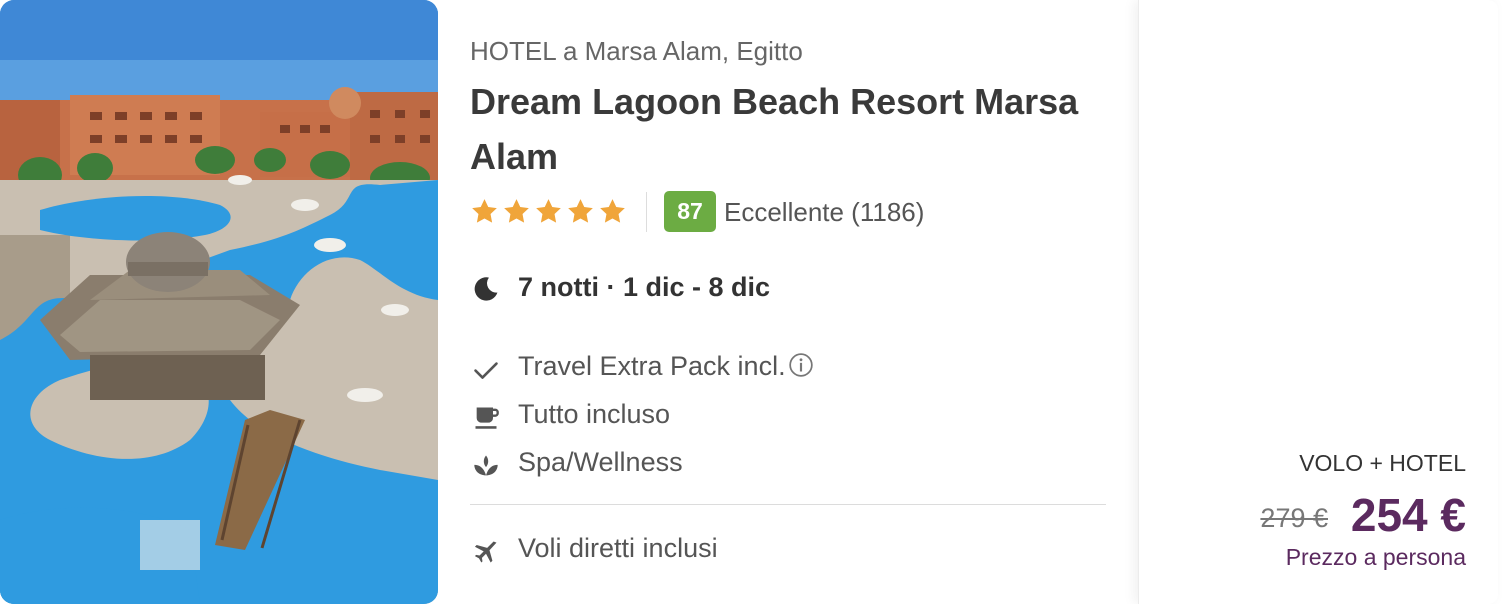 The height and width of the screenshot is (604, 1502). Describe the element at coordinates (644, 287) in the screenshot. I see `stay-dates-text: 7 notti · 1 dic - 8 dic` at that location.